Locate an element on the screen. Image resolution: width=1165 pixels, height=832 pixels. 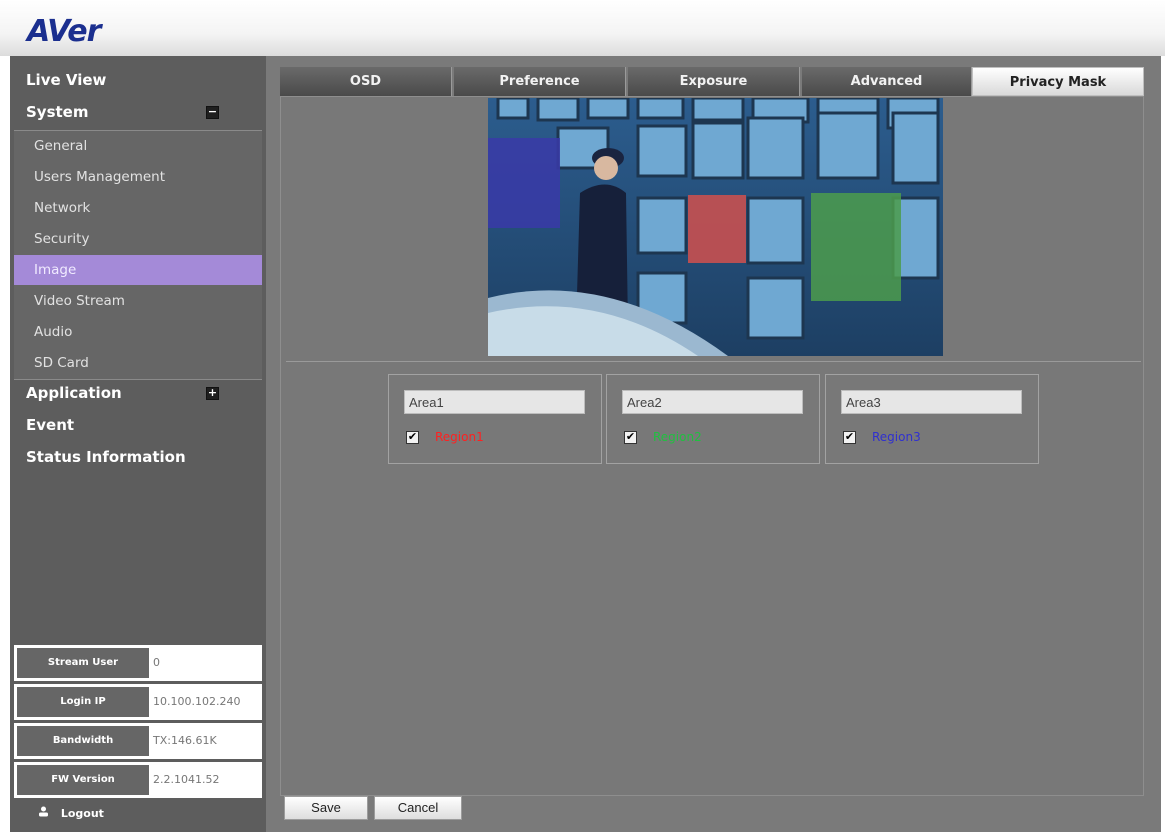
expand-icon: + is located at coordinates (212, 393).